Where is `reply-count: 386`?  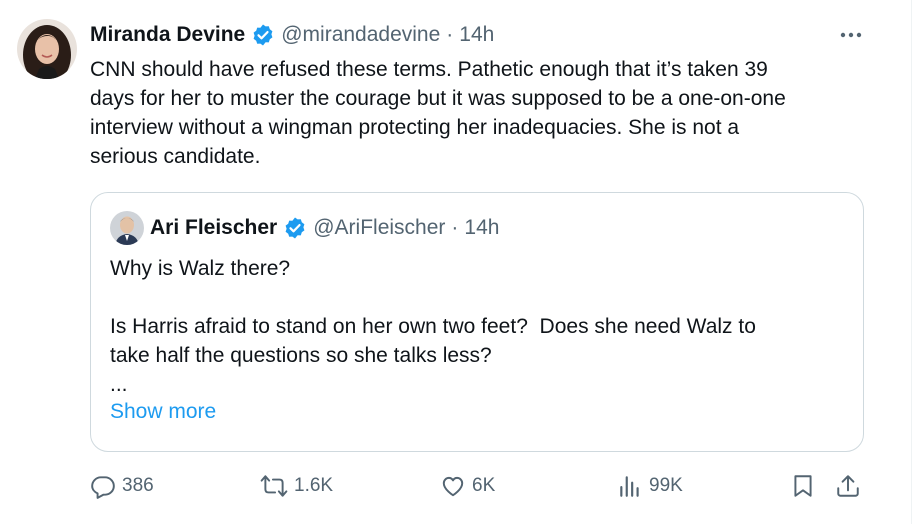
reply-count: 386 is located at coordinates (138, 485).